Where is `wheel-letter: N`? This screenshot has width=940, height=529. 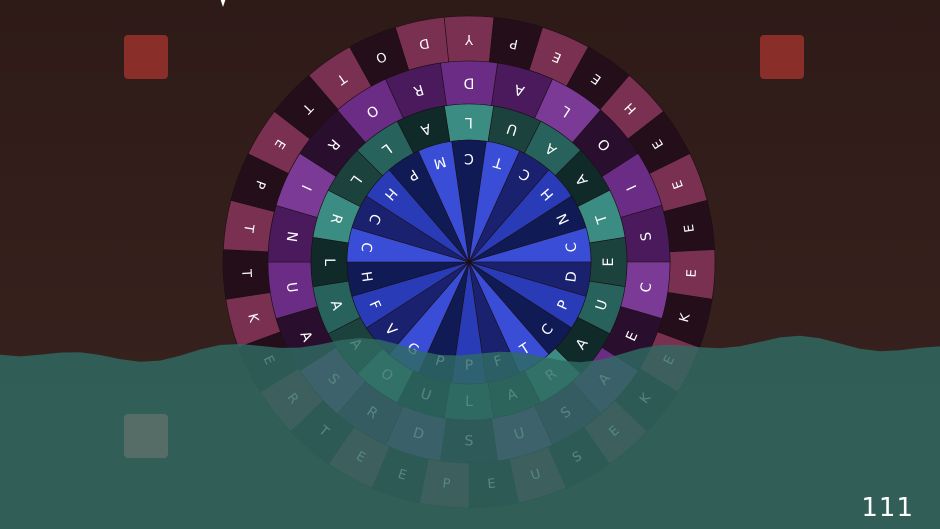 wheel-letter: N is located at coordinates (291, 236).